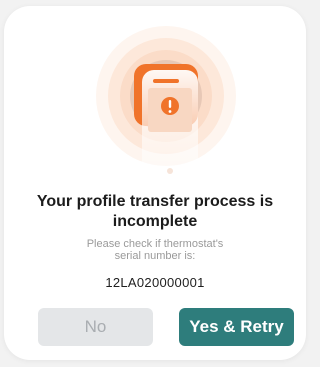  I want to click on no-button: No, so click(95, 327).